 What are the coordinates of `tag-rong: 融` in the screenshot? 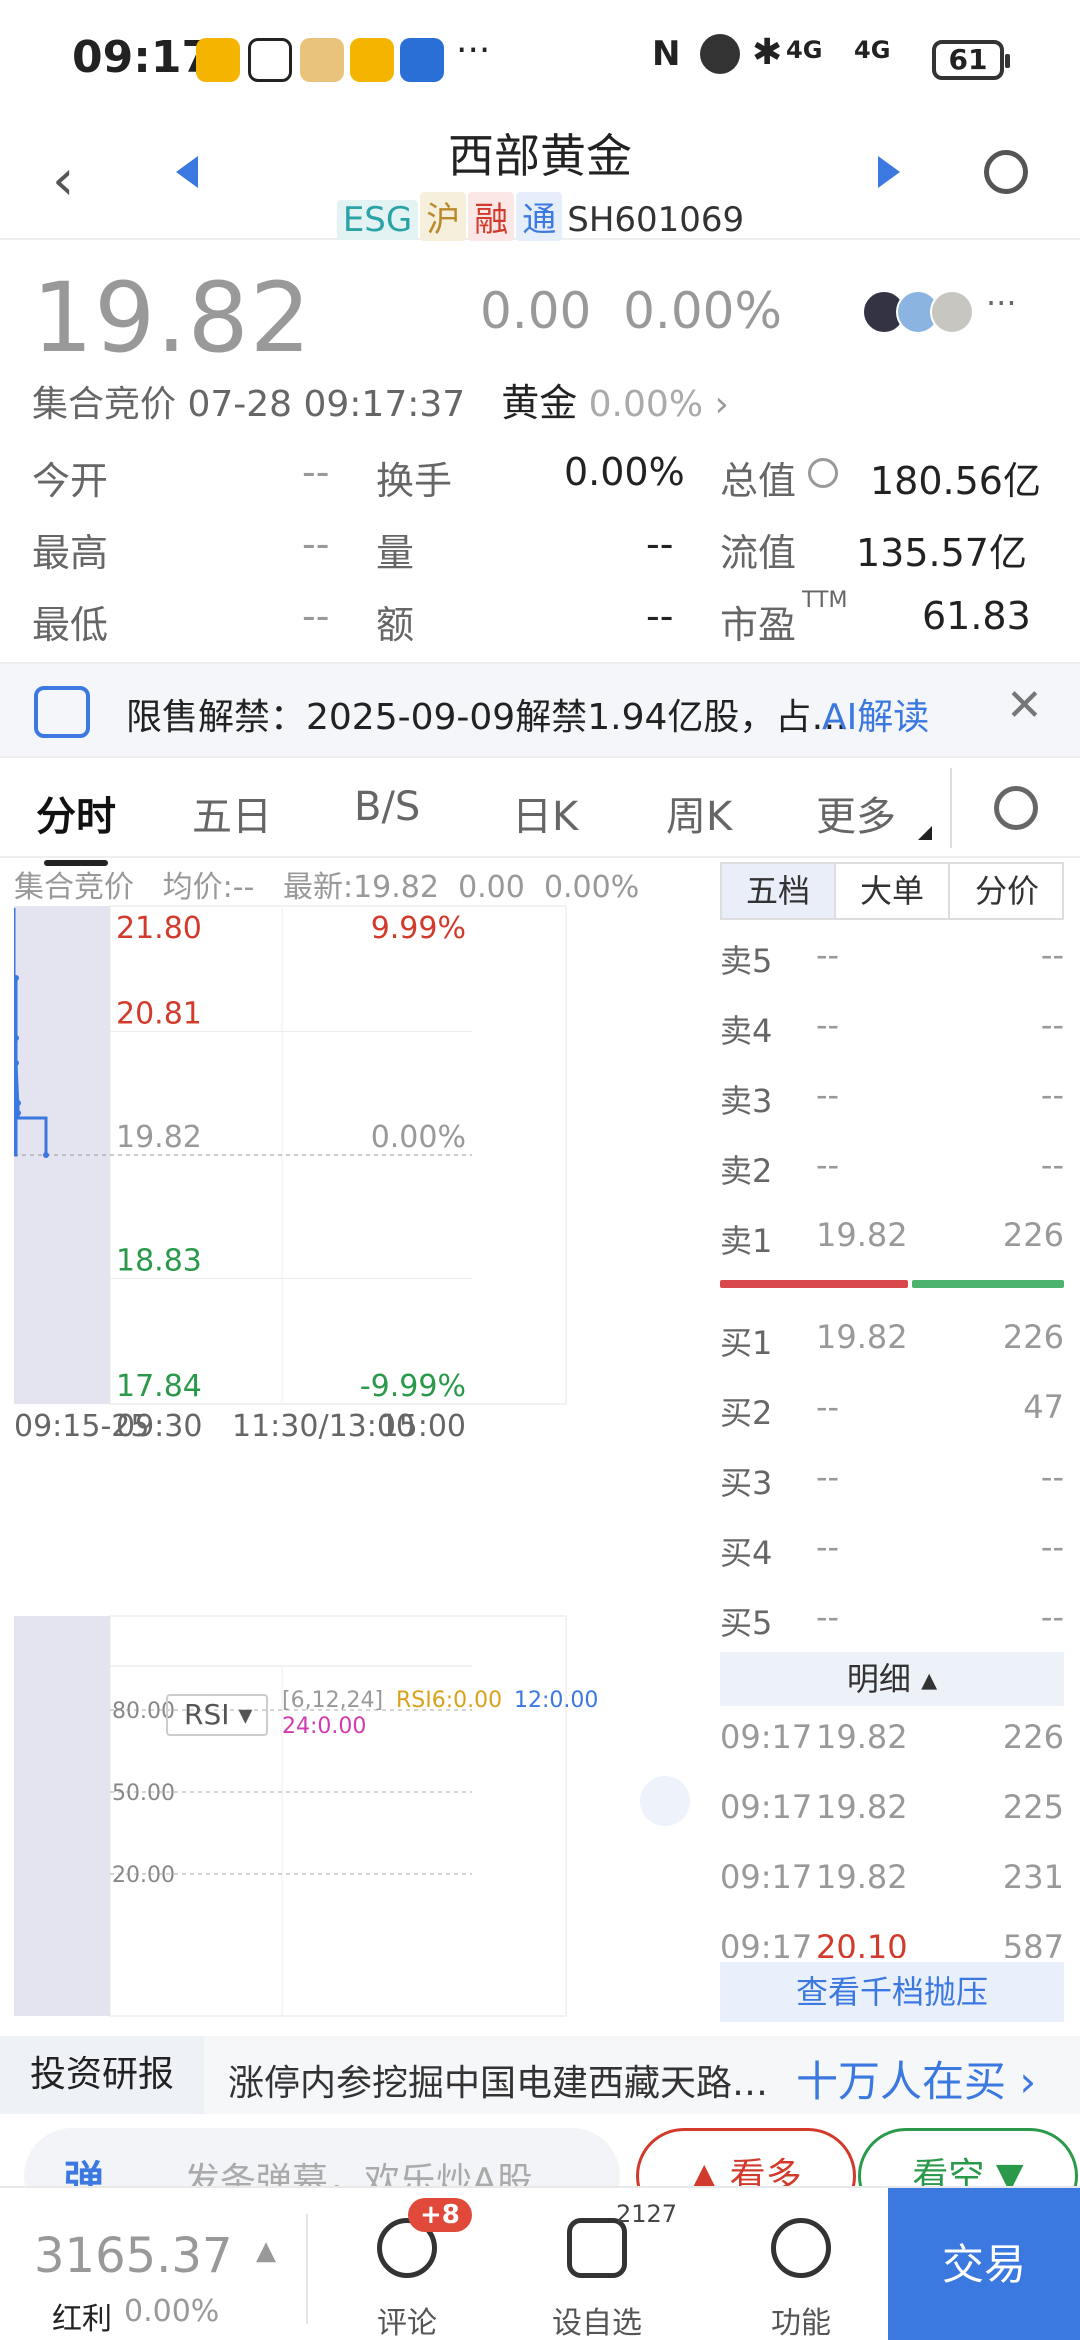 It's located at (491, 216).